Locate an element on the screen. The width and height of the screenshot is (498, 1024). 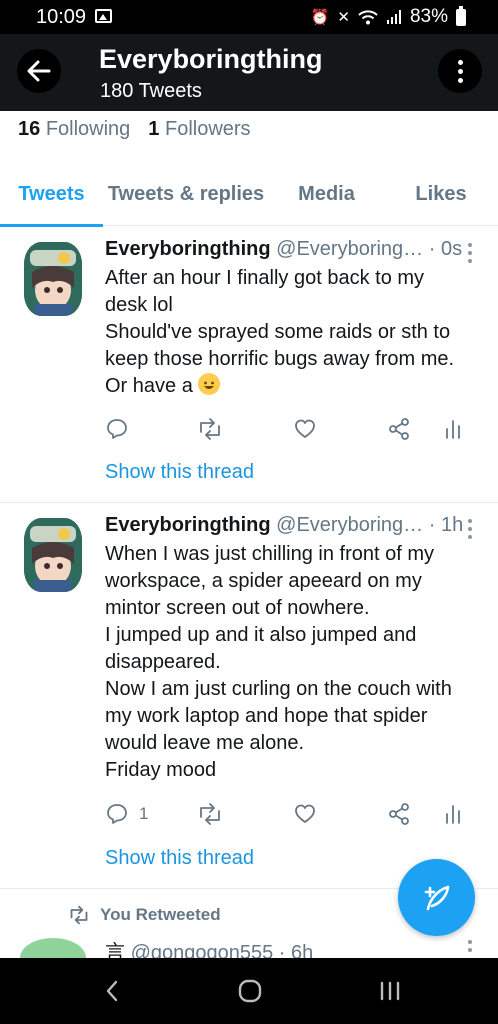
tweet-line: mintor screen out of nowhere. is located at coordinates (237, 608).